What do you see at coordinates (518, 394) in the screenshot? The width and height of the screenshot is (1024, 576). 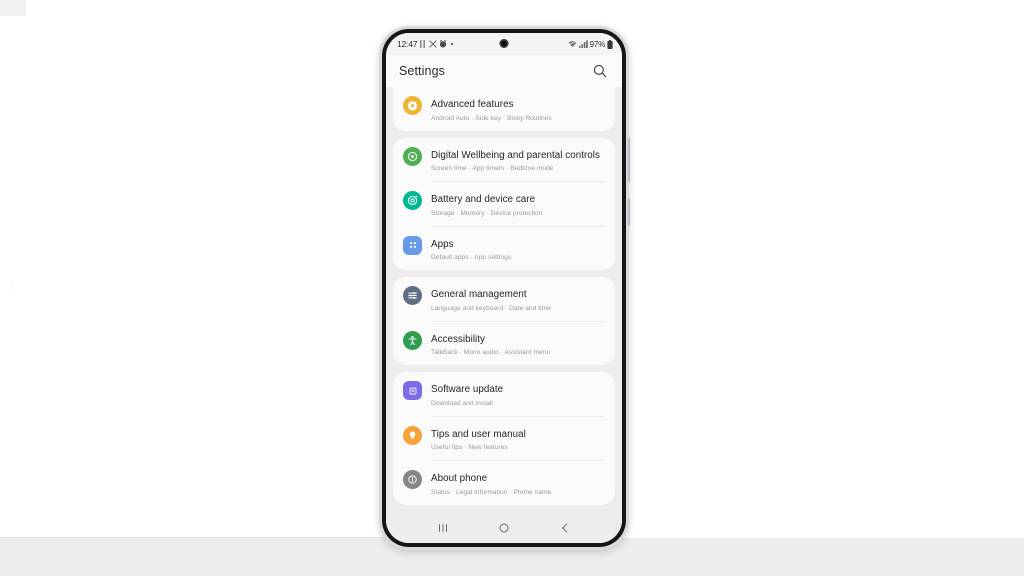 I see `settings-row-text: Software update Download and install` at bounding box center [518, 394].